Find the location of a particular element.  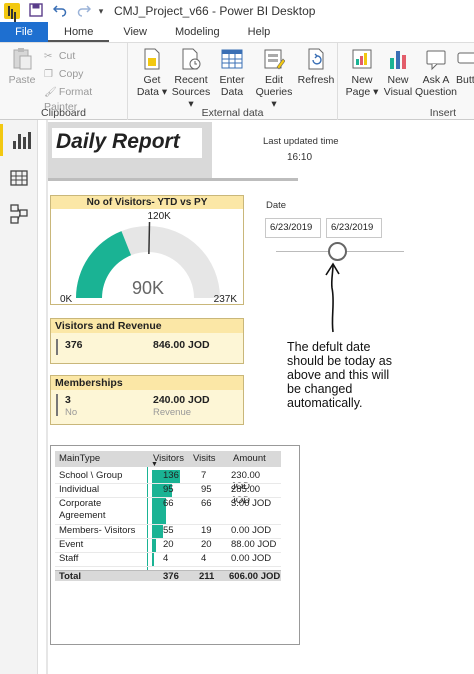

gauge-max-label: 237K is located at coordinates (226, 299).